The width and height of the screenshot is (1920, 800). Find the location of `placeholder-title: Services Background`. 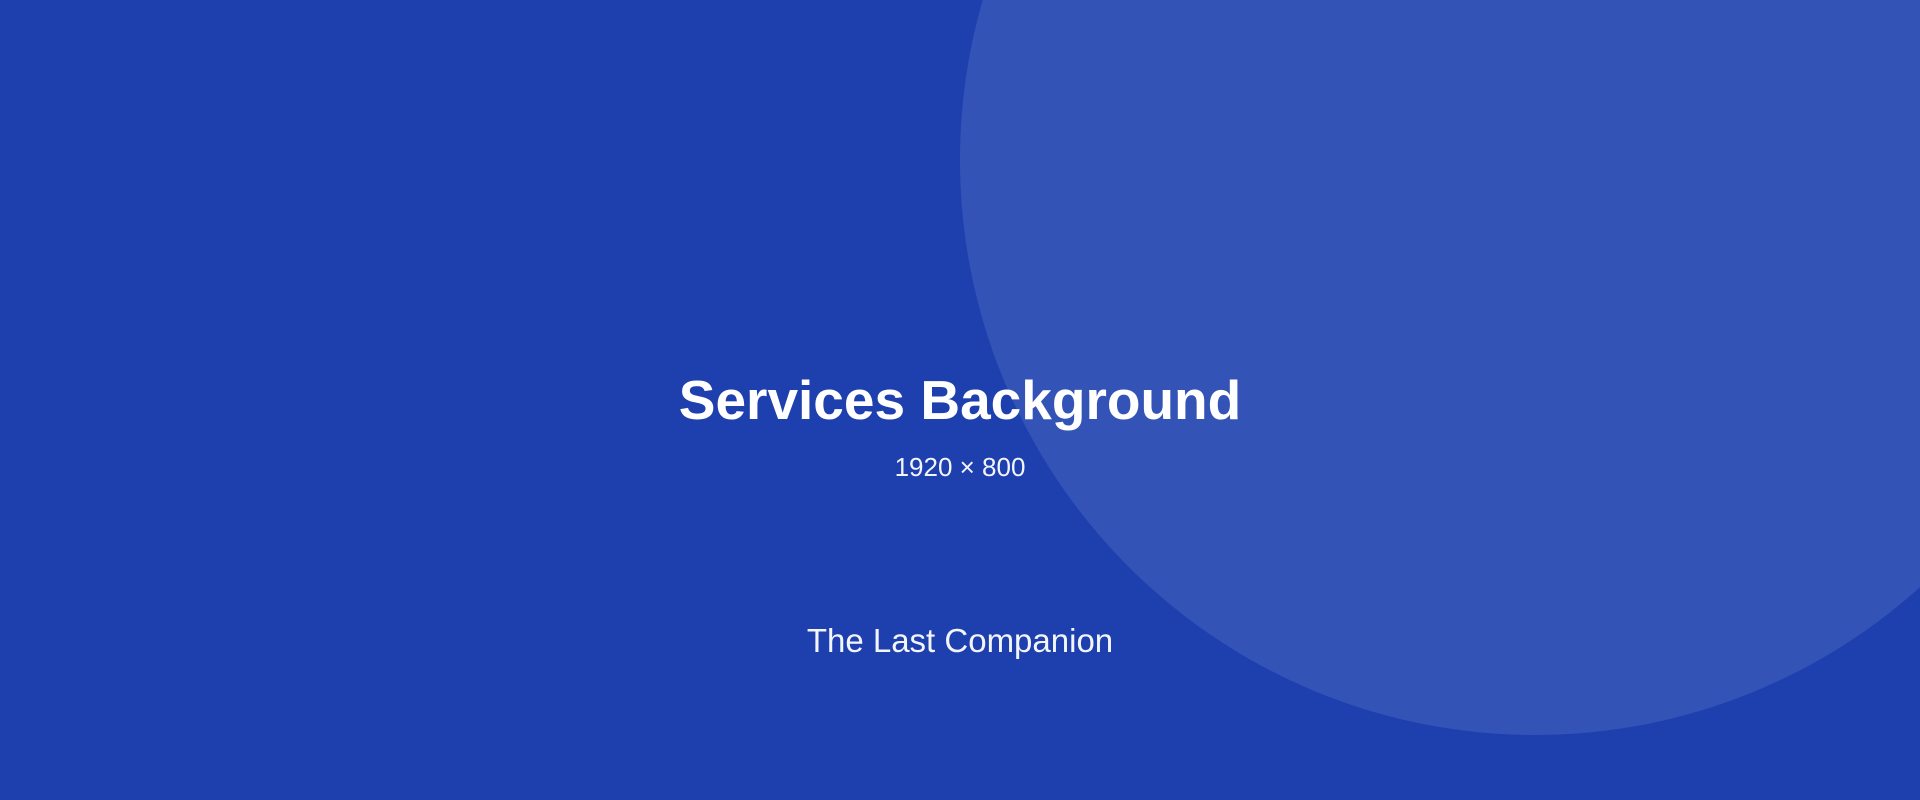

placeholder-title: Services Background is located at coordinates (960, 400).